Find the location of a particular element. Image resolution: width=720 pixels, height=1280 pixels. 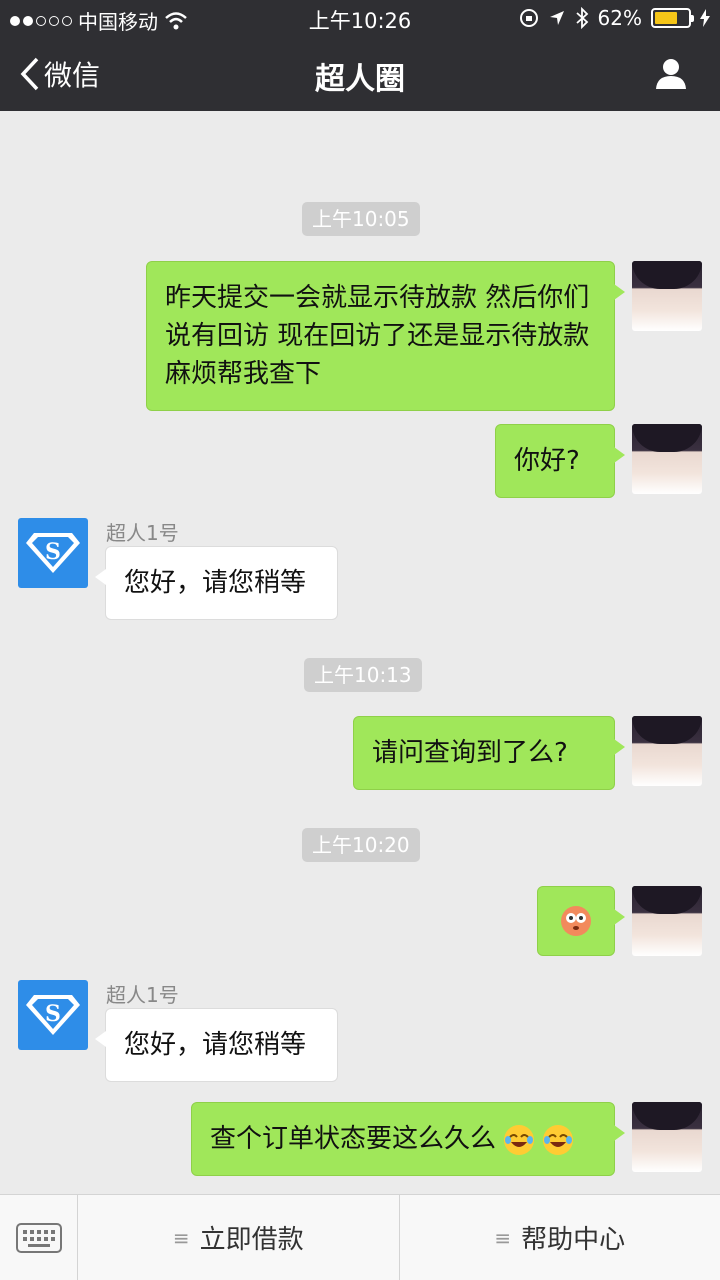

location-icon is located at coordinates (556, 18).